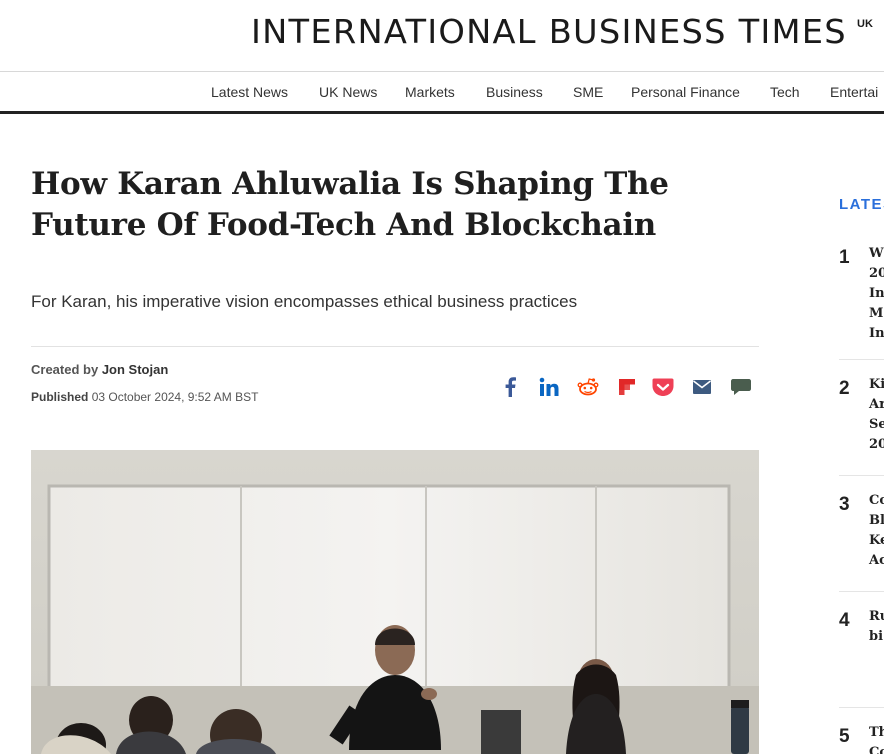 This screenshot has width=884, height=754. I want to click on author-link: Jon Stojan, so click(135, 369).